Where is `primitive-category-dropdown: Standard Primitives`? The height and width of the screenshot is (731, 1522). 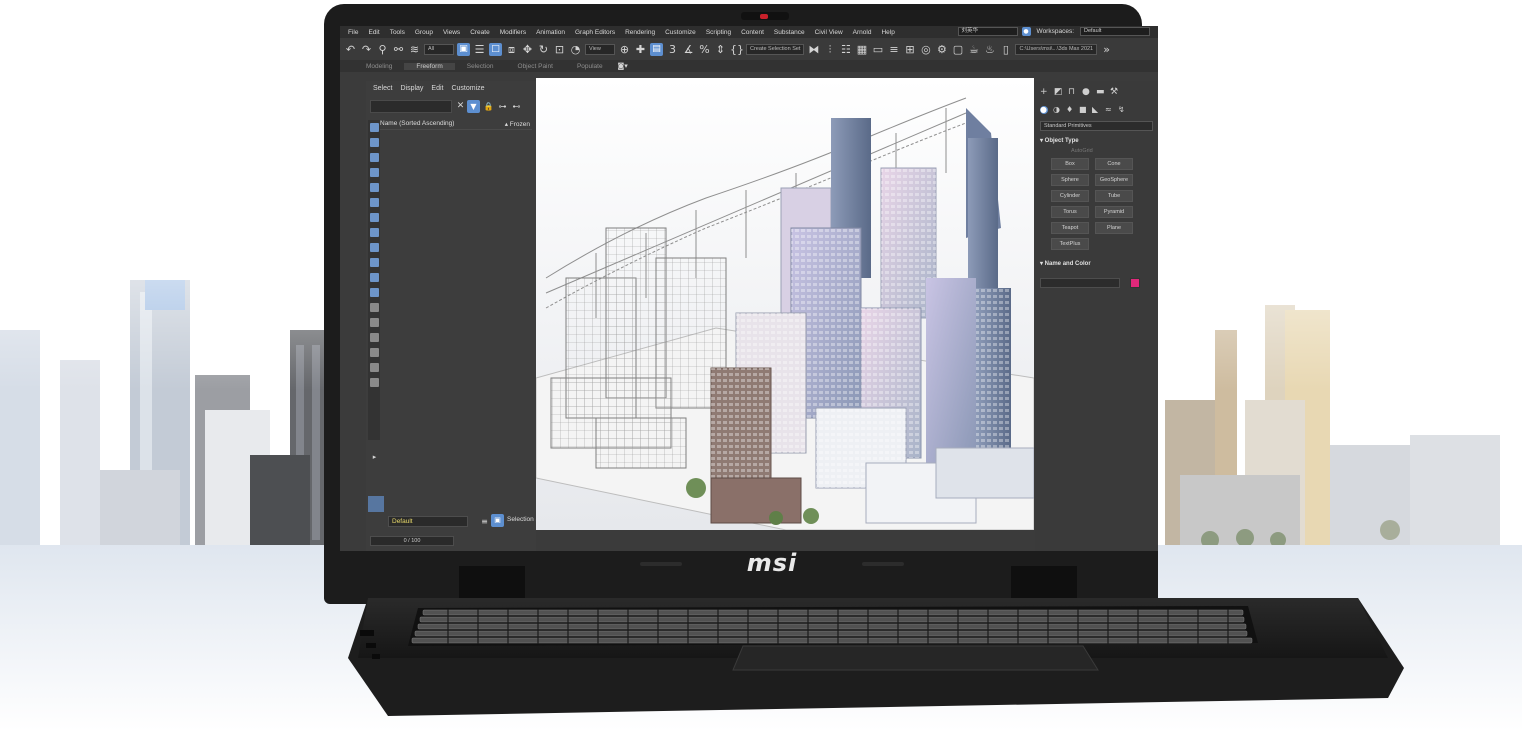 primitive-category-dropdown: Standard Primitives is located at coordinates (1096, 126).